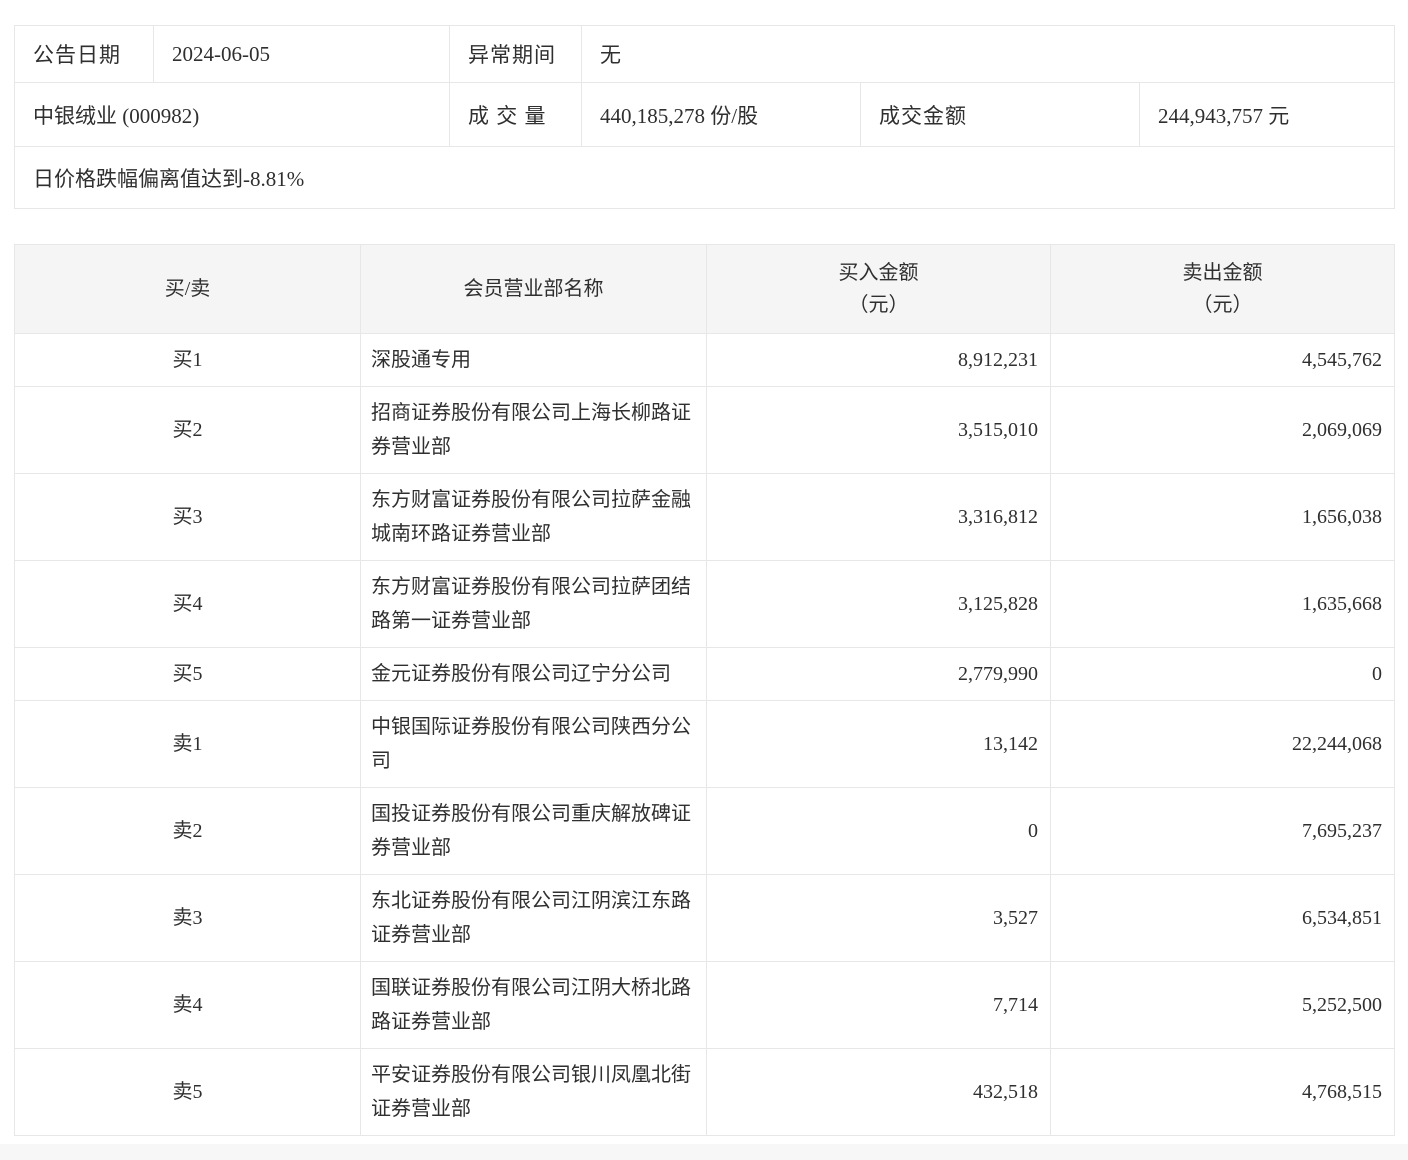 Image resolution: width=1408 pixels, height=1160 pixels. I want to click on table-row: 卖5 平安证券股份有限公司银川凤凰北街证券营业部 432,518 4,768,515, so click(704, 1092).